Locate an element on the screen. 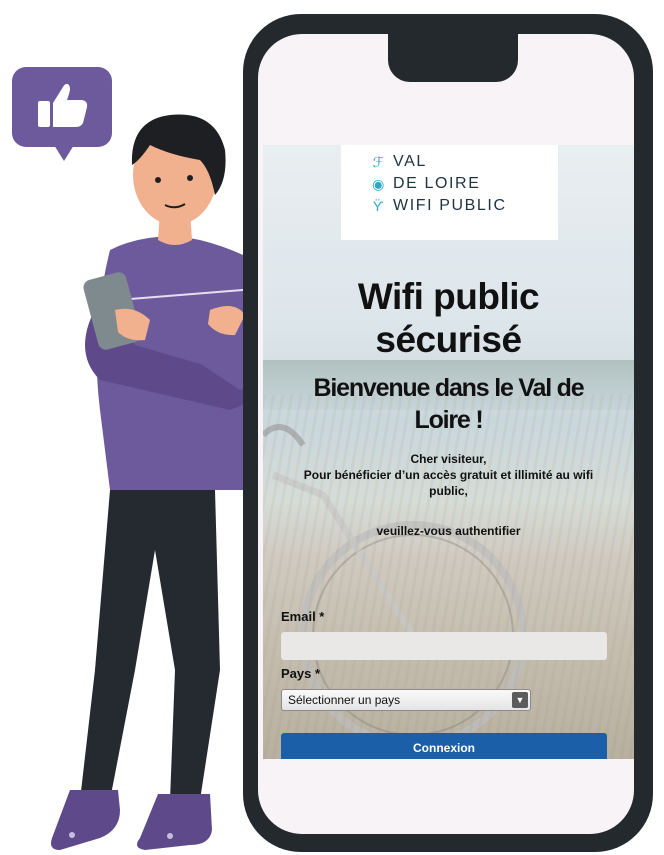 This screenshot has width=664, height=855. page-title: Wifi public sécurisé is located at coordinates (448, 318).